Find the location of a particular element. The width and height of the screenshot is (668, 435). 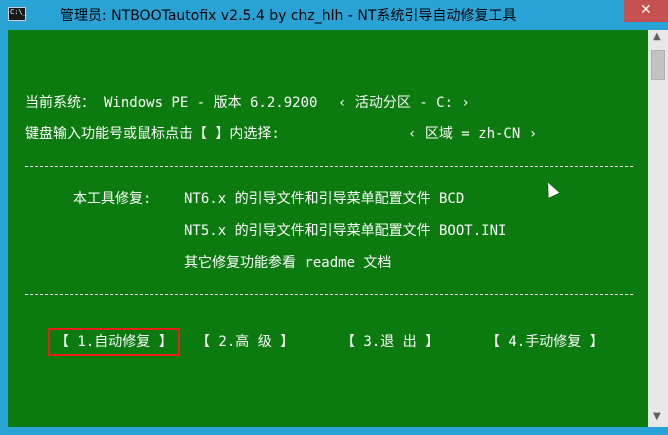

scroll-down-button: ▼ is located at coordinates (658, 418).